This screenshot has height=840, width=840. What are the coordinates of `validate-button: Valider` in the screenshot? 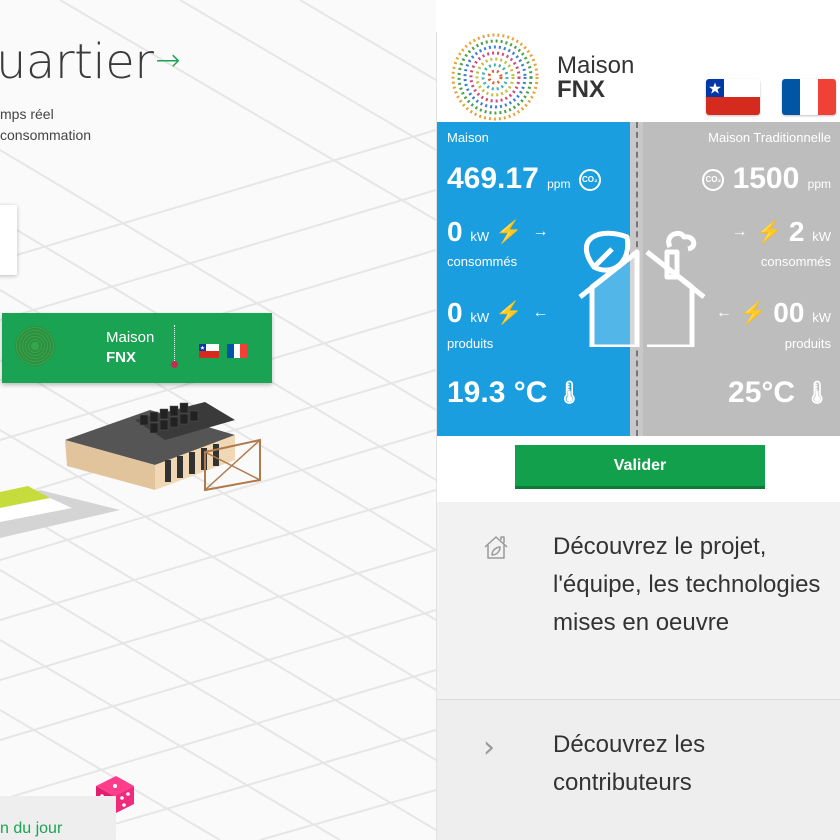 It's located at (640, 467).